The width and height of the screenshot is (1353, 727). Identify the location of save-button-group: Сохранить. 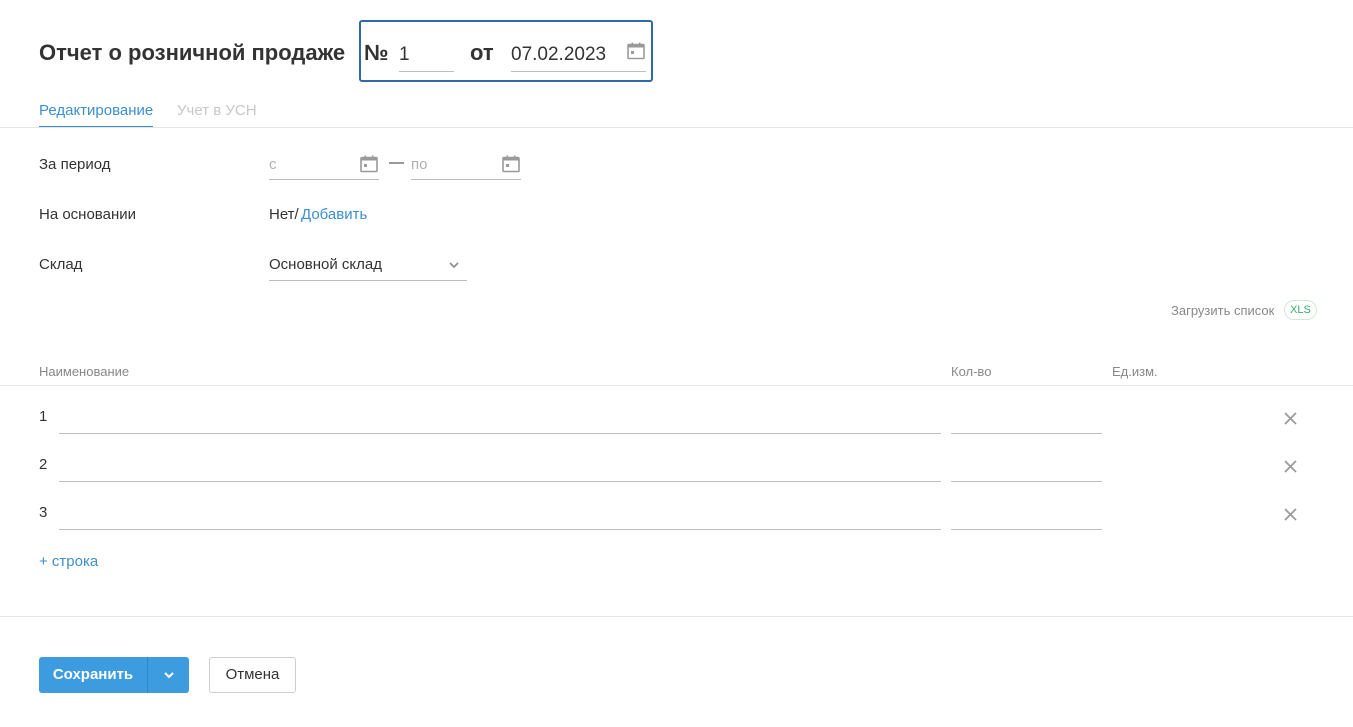
(114, 675).